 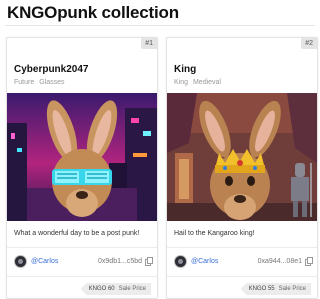 What do you see at coordinates (214, 233) in the screenshot?
I see `card-description: Hail to the Kangaroo king!` at bounding box center [214, 233].